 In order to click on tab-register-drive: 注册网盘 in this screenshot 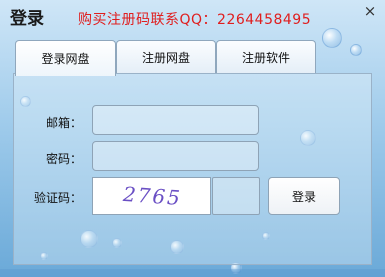, I will do `click(166, 57)`.